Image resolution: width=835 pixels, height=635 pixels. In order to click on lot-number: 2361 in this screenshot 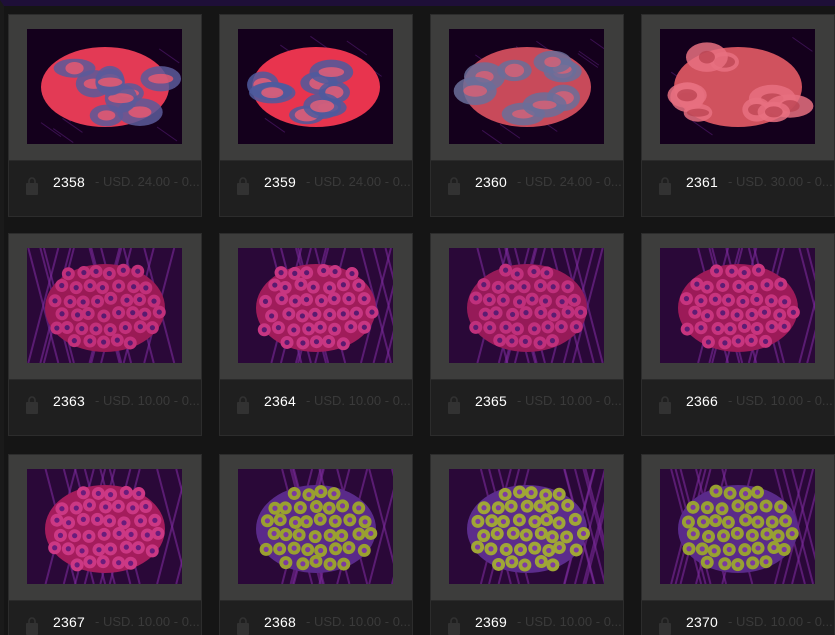, I will do `click(702, 182)`.